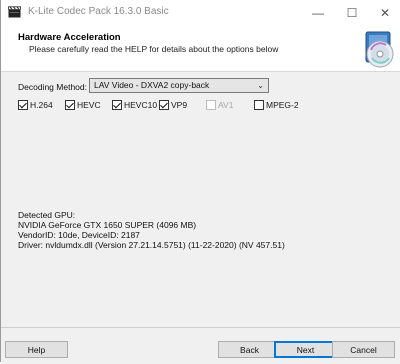 The image size is (400, 364). I want to click on wizard-footer: Help Back Next Cancel, so click(200, 345).